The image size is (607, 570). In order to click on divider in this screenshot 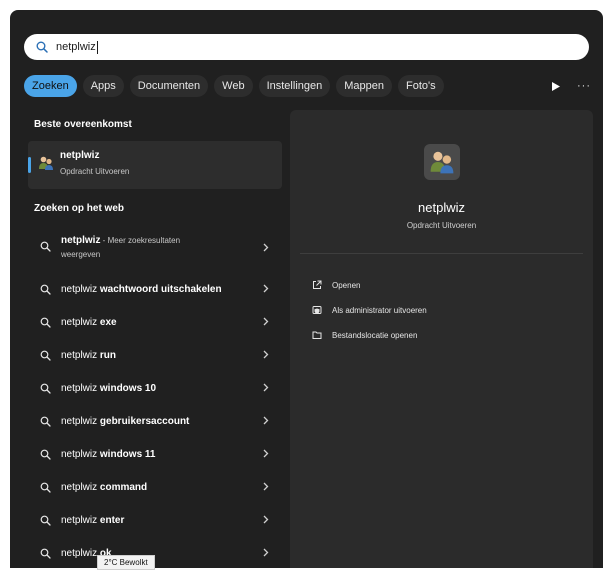, I will do `click(441, 253)`.